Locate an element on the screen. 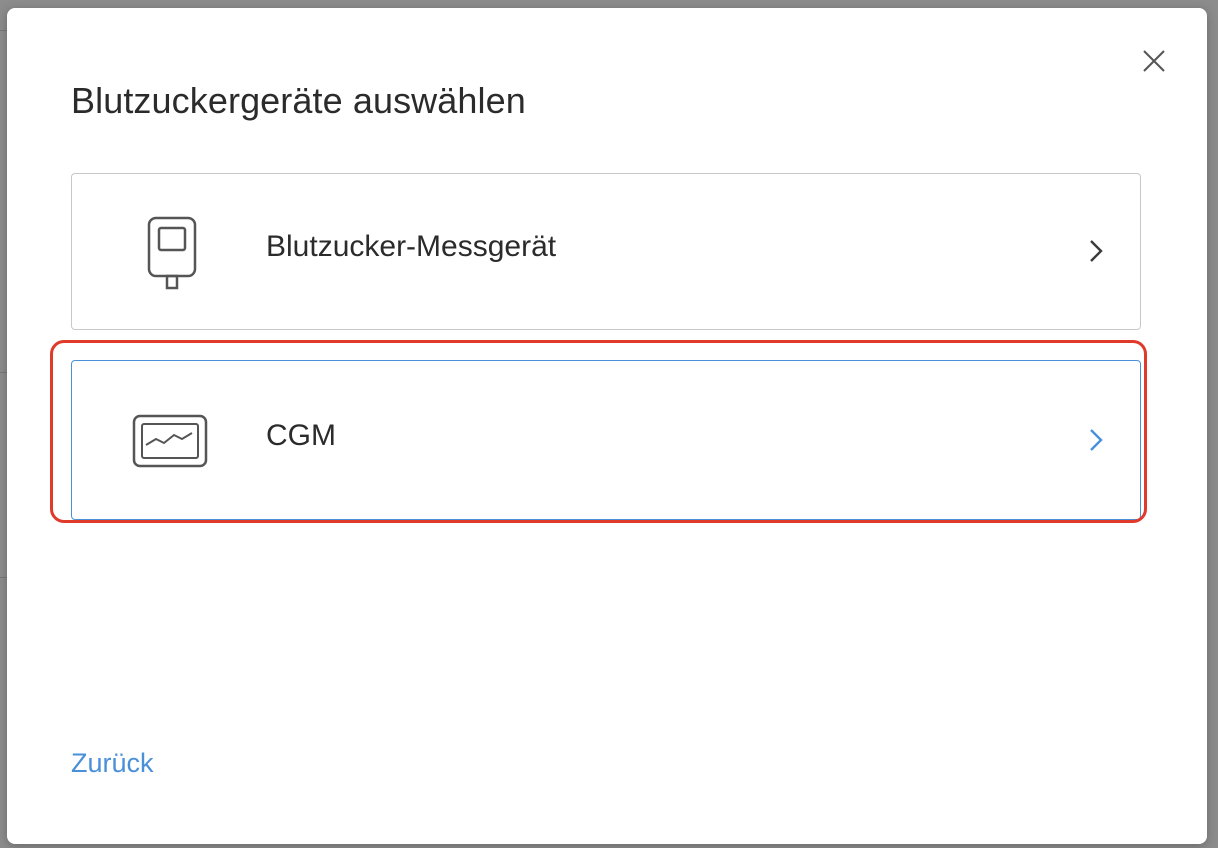 This screenshot has height=848, width=1218. close-icon is located at coordinates (1154, 61).